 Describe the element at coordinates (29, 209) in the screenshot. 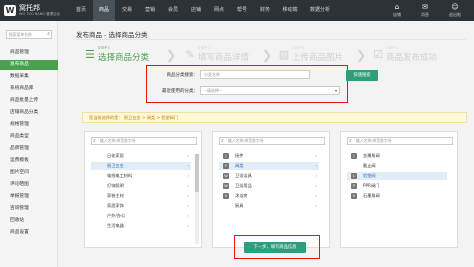

I see `sidebar-item-consult: 咨询管理` at that location.